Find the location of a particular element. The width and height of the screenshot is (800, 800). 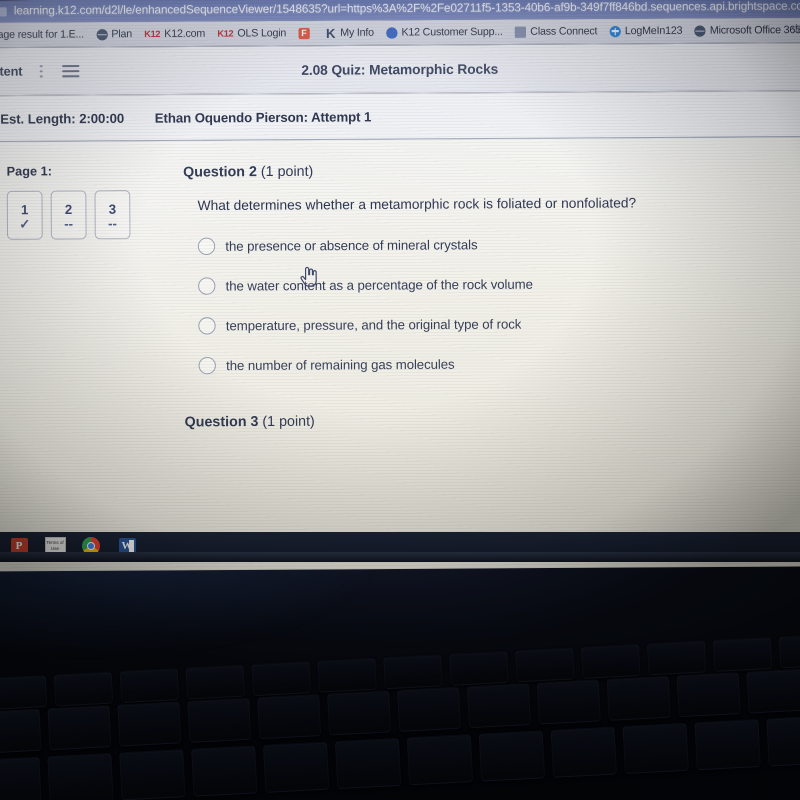

bookmark-label: Plan is located at coordinates (122, 34).